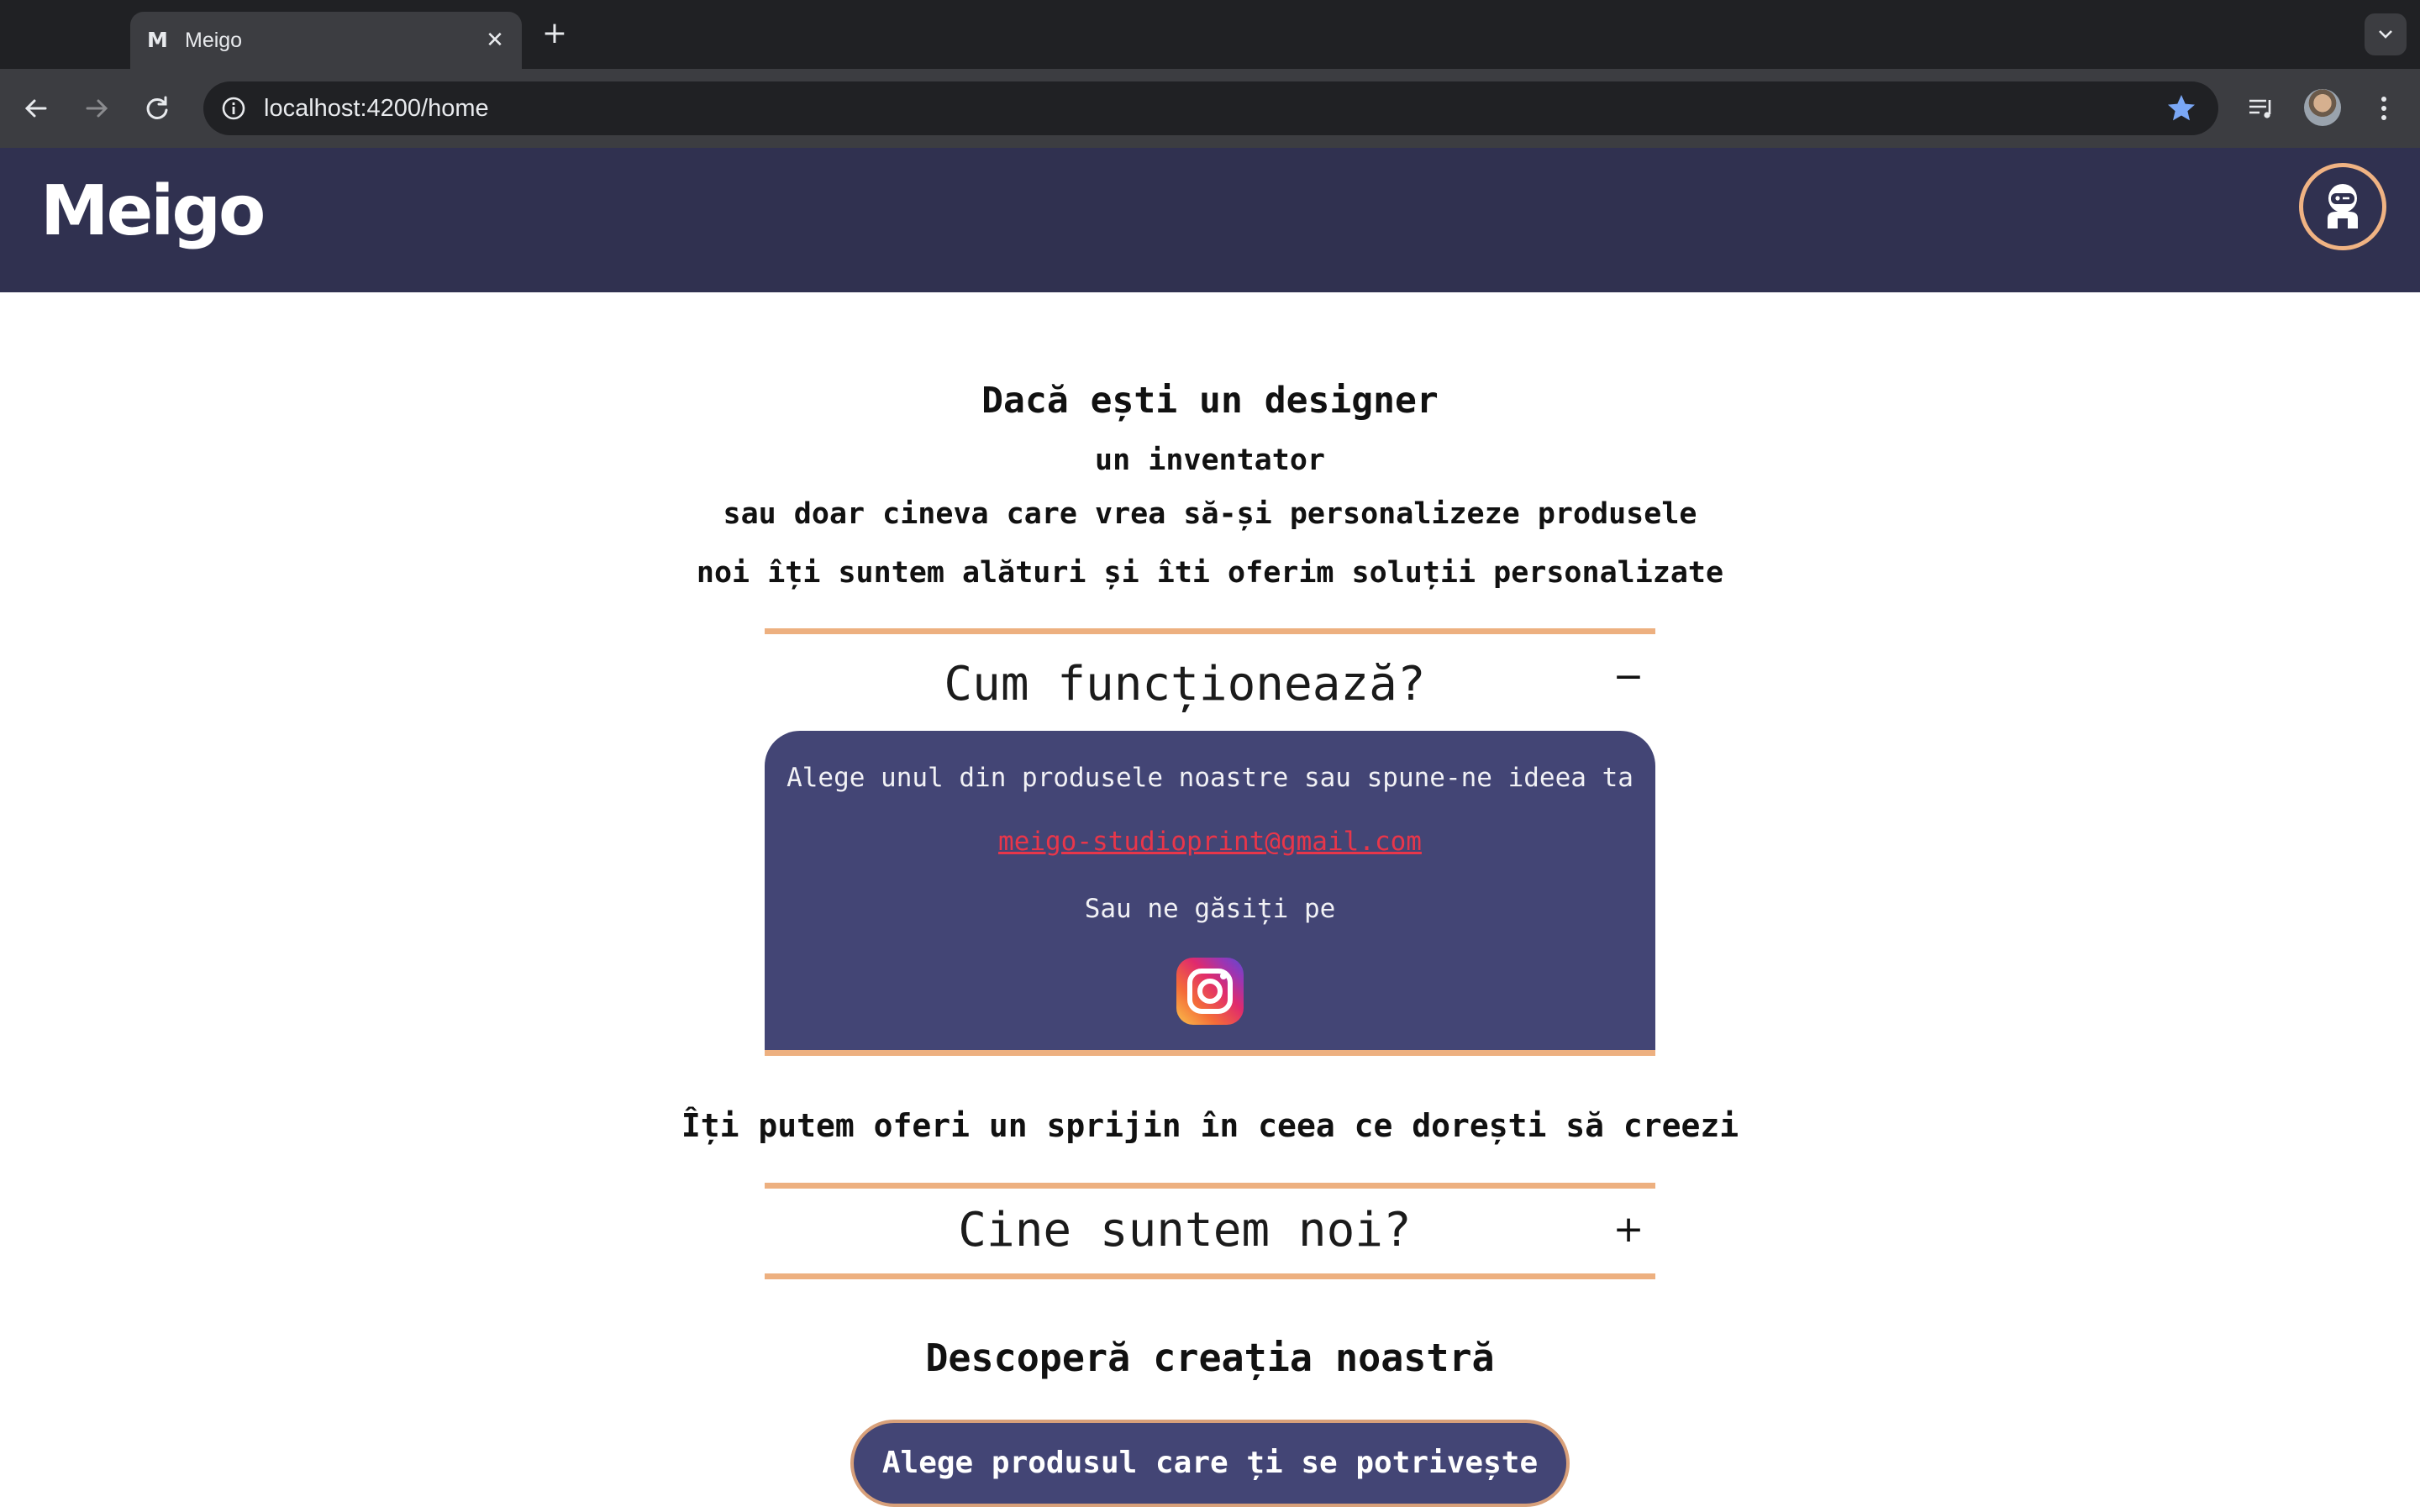 The height and width of the screenshot is (1512, 2420). I want to click on site-info-icon, so click(233, 108).